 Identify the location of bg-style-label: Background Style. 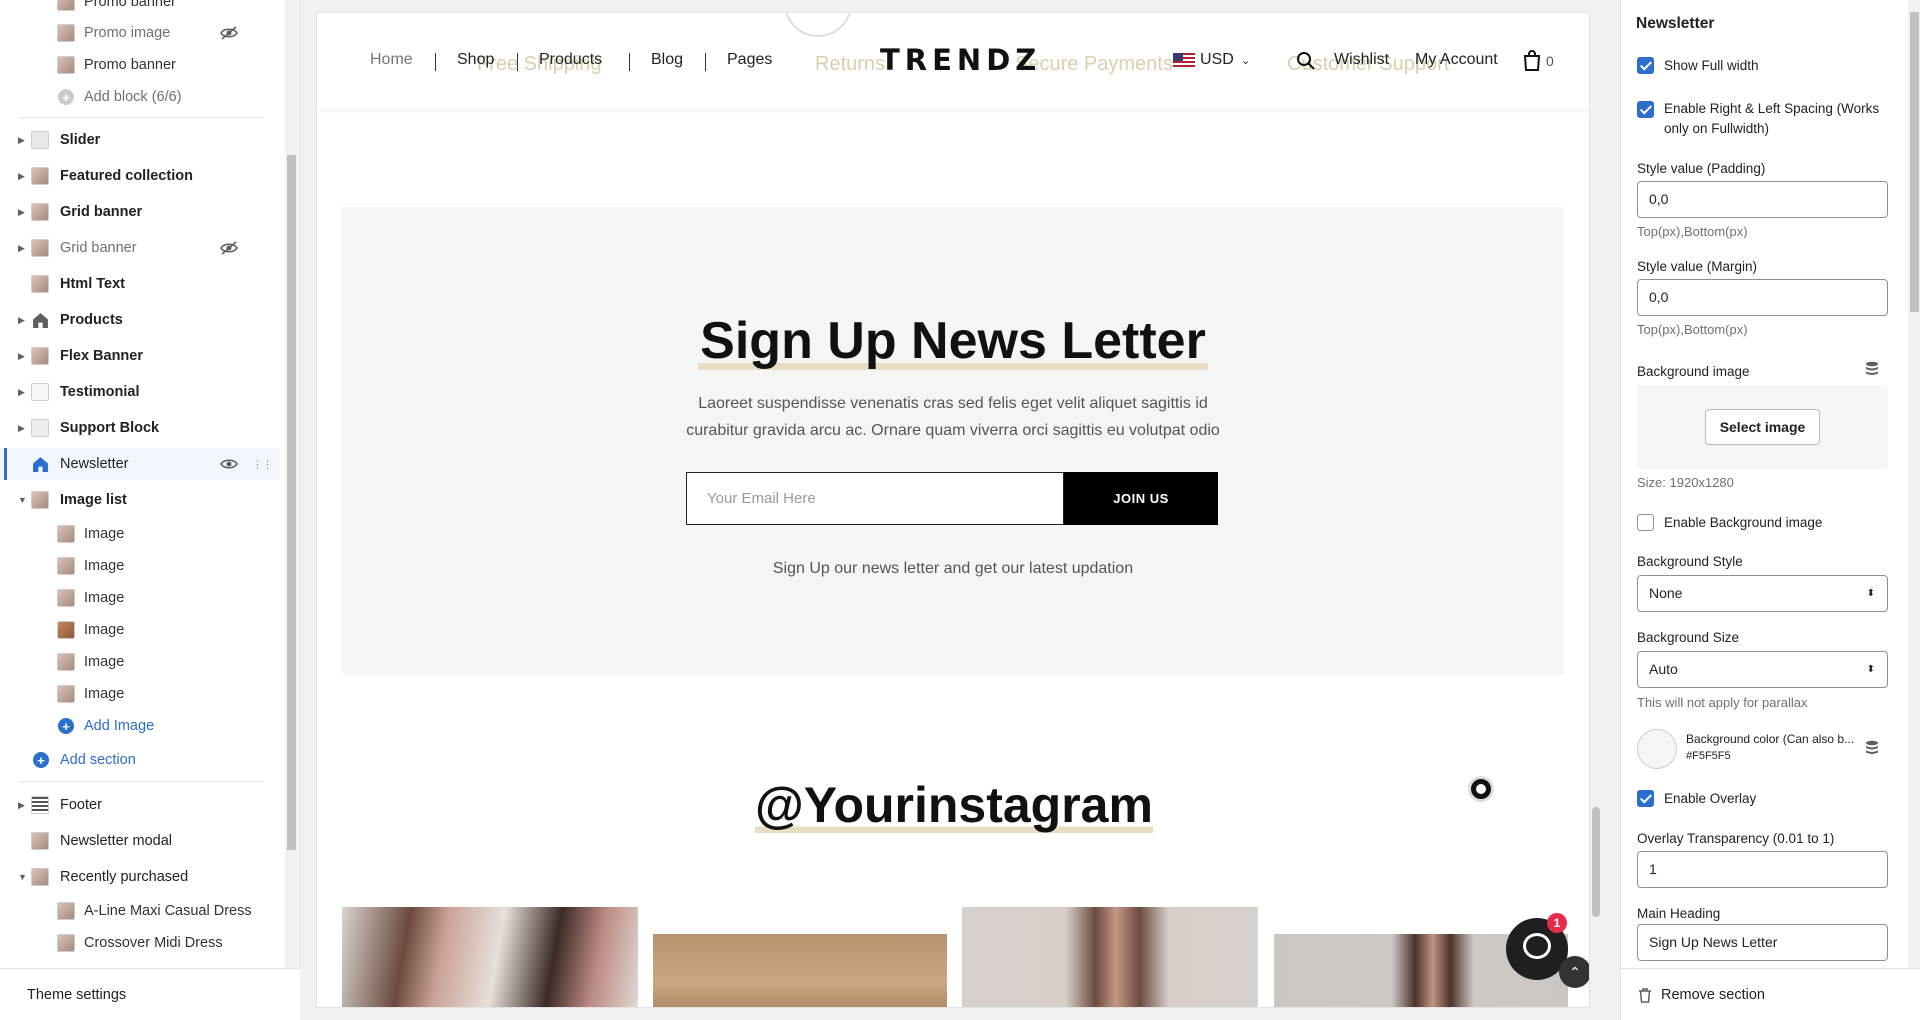
(1690, 561).